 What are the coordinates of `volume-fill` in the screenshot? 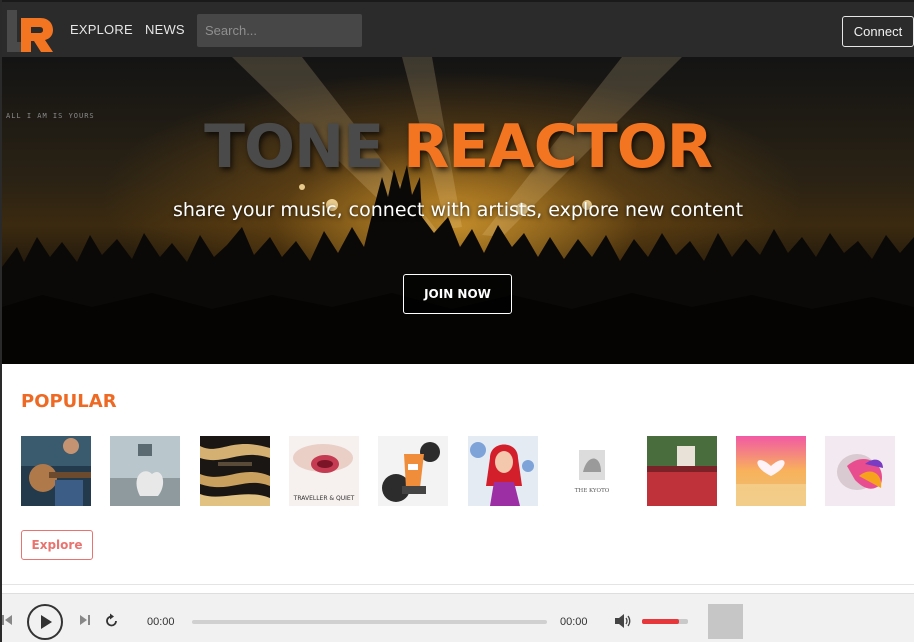 It's located at (660, 621).